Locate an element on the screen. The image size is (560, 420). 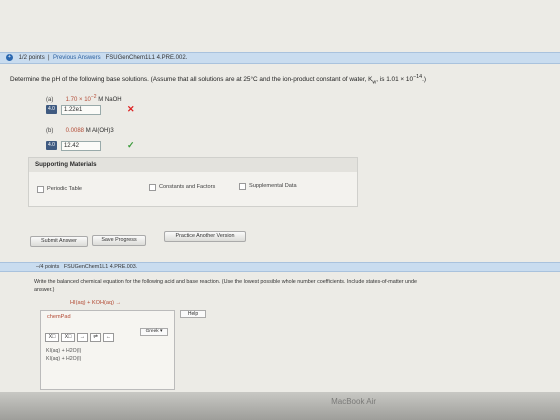
chempad-title: chemPad is located at coordinates (59, 317).